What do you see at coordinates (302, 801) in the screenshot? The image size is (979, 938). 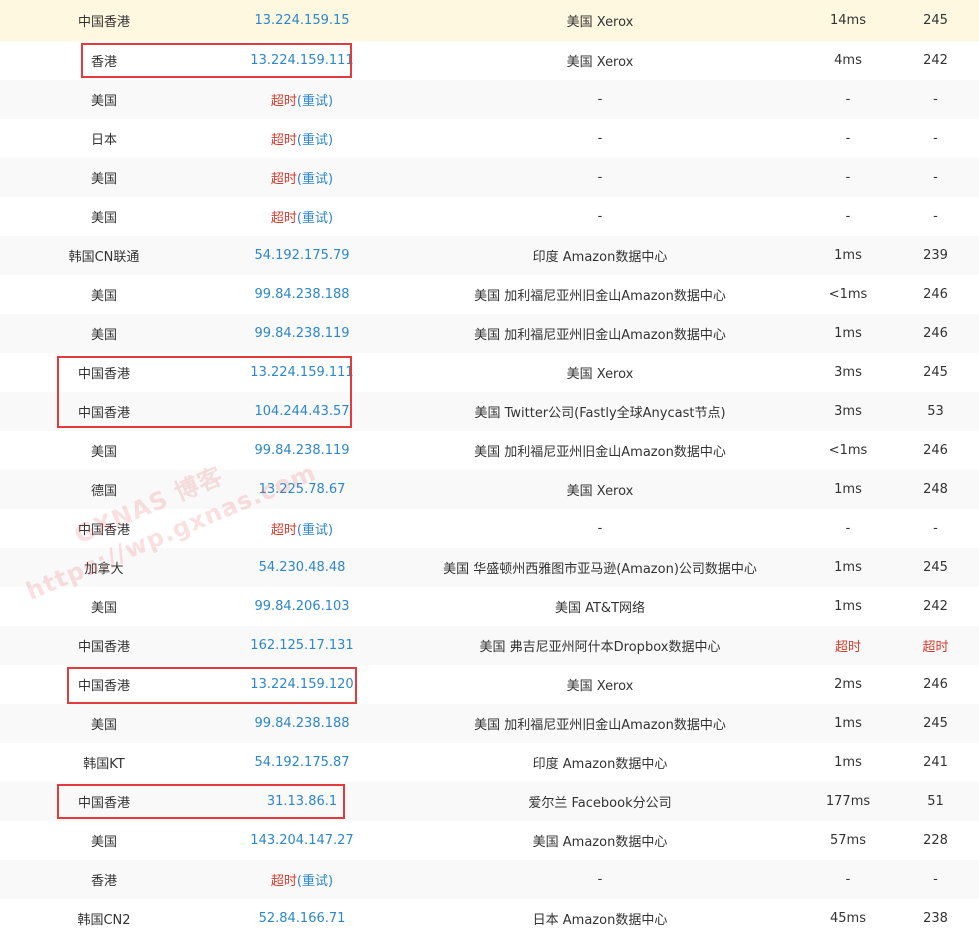 I see `ip-address-link: 31.13.86.1` at bounding box center [302, 801].